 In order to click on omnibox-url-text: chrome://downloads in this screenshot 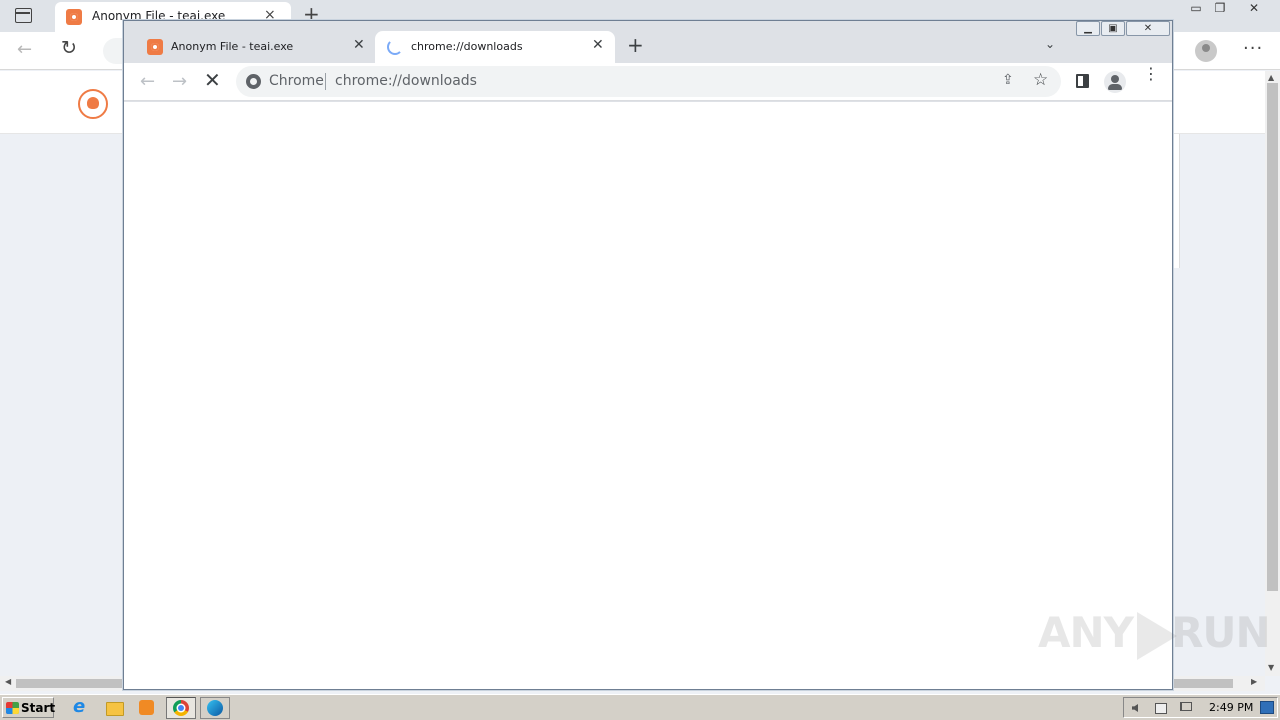, I will do `click(406, 81)`.